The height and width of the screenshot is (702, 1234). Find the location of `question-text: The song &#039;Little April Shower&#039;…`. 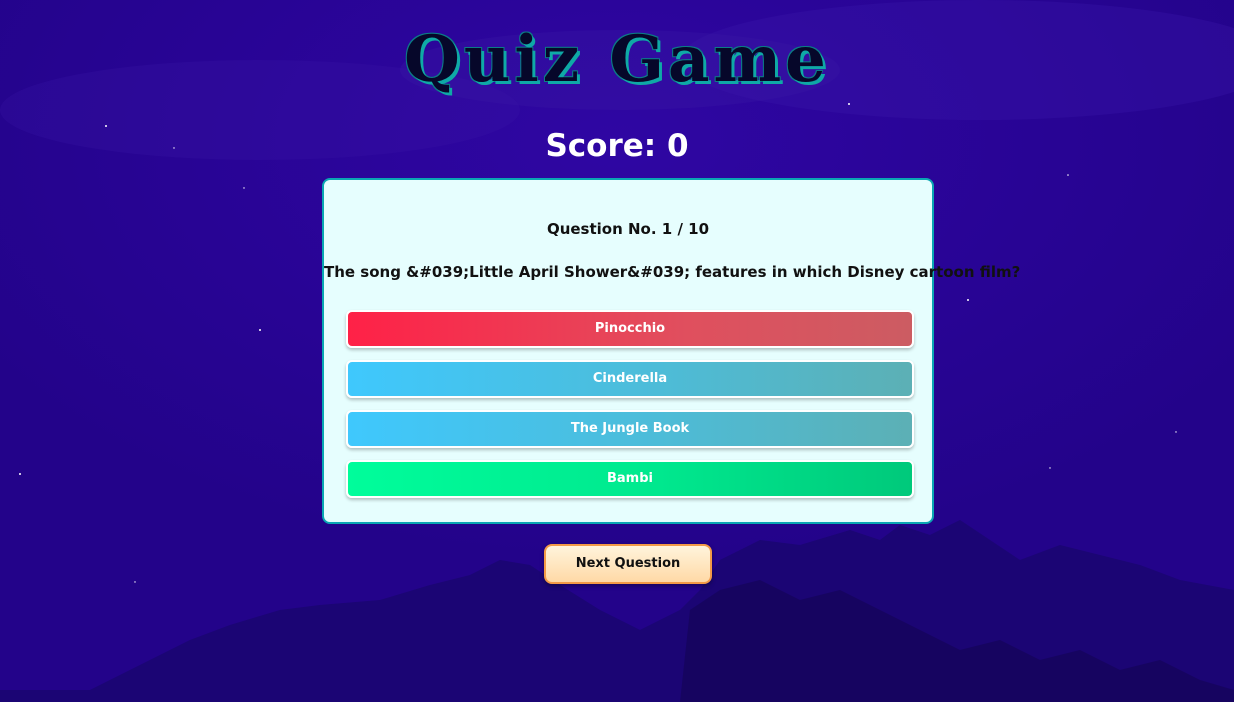

question-text: The song &#039;Little April Shower&#039;… is located at coordinates (672, 272).